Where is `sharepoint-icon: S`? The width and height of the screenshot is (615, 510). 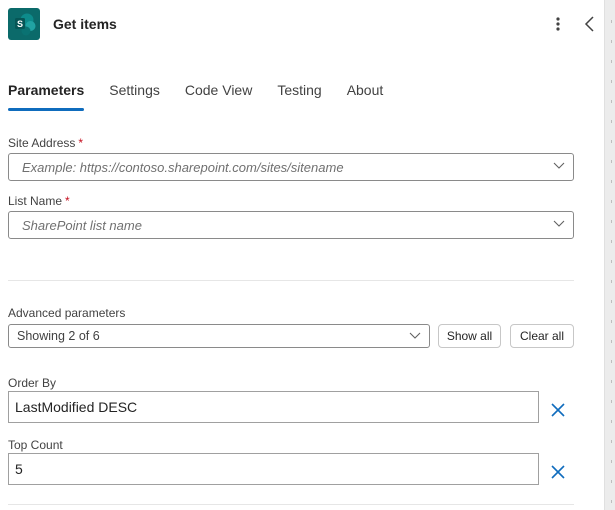
sharepoint-icon: S is located at coordinates (24, 24).